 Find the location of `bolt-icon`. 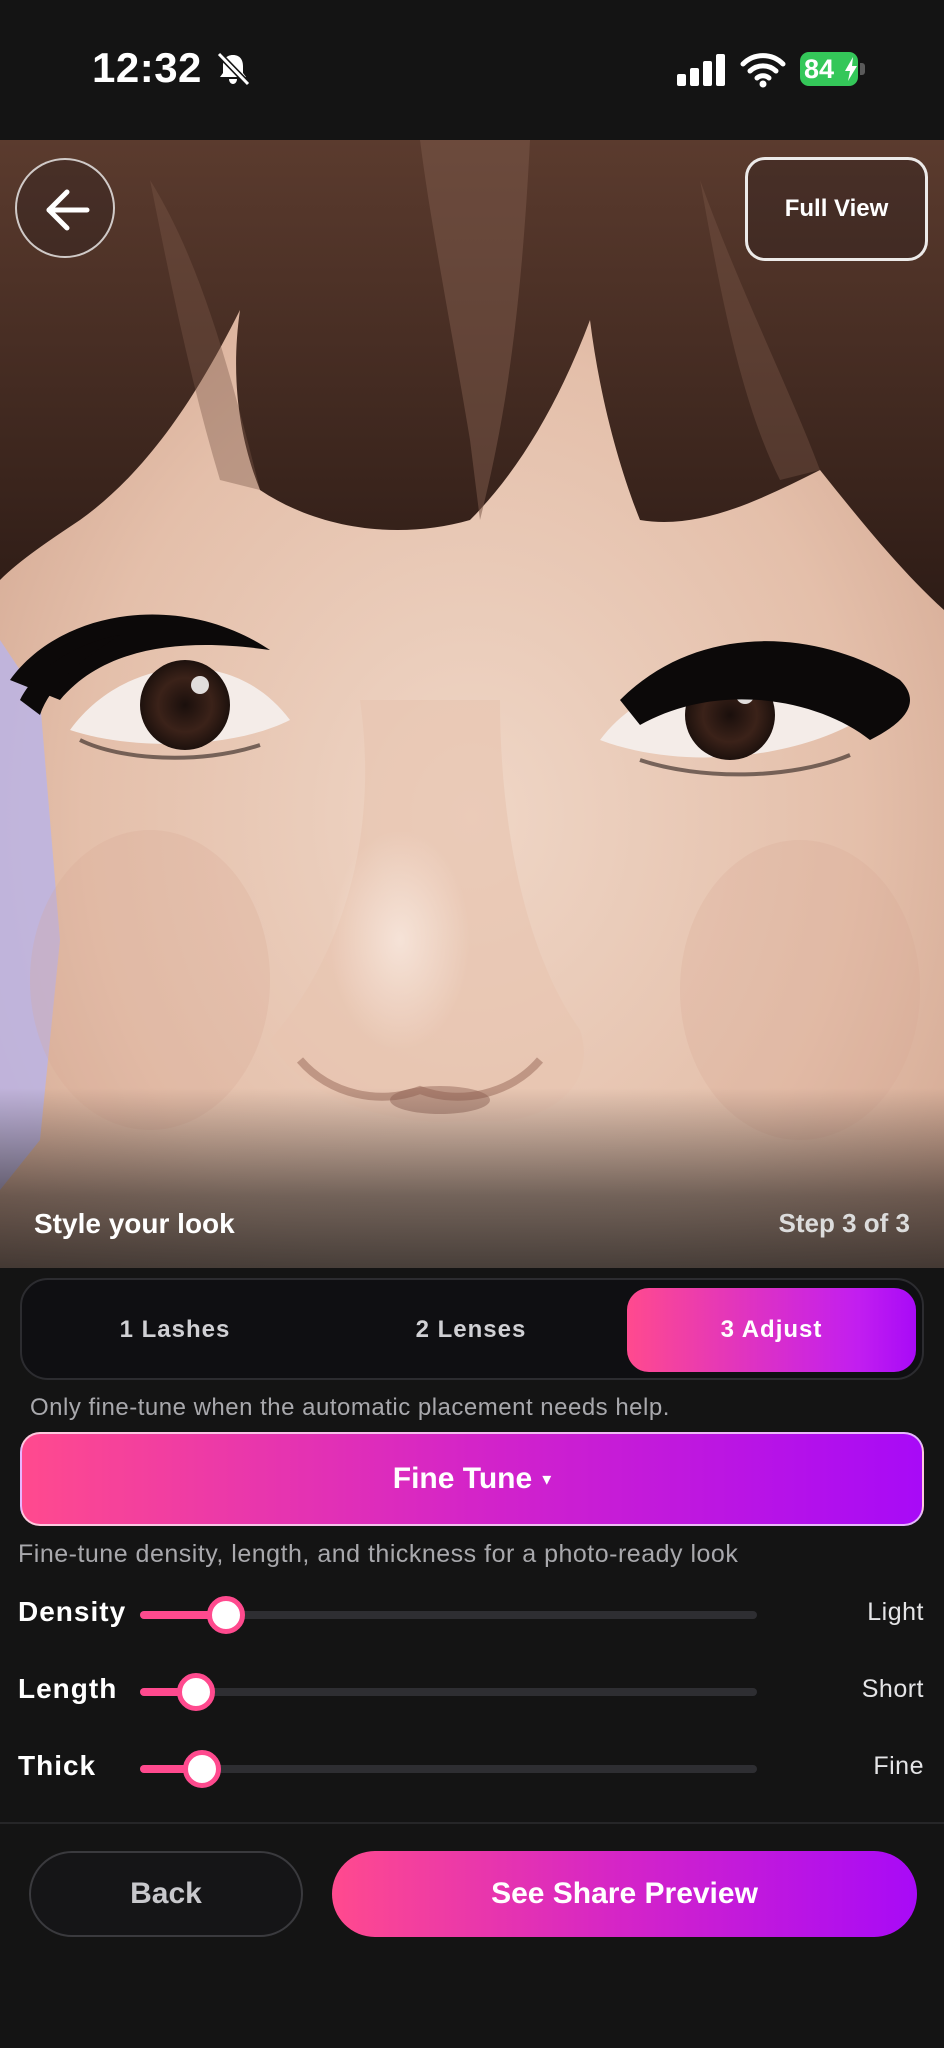

bolt-icon is located at coordinates (851, 69).